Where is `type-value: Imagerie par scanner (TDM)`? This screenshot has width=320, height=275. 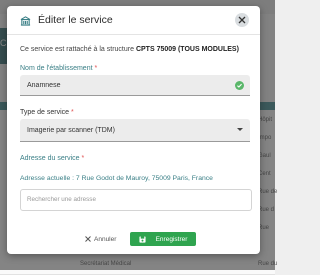 type-value: Imagerie par scanner (TDM) is located at coordinates (71, 130).